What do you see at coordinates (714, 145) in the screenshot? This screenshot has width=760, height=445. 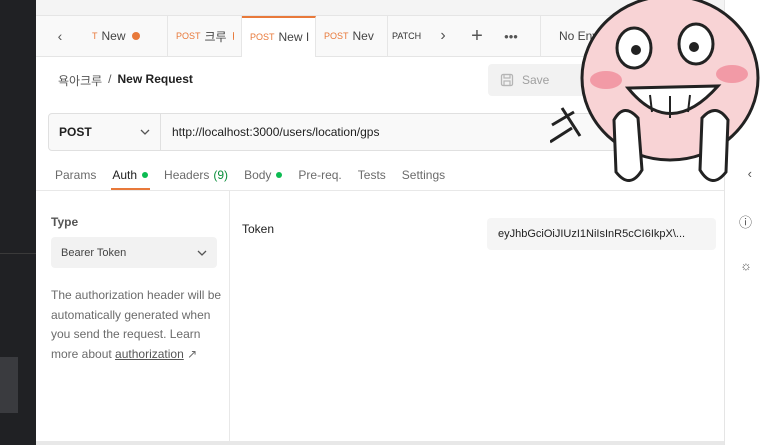 I see `sticker-right-hand` at bounding box center [714, 145].